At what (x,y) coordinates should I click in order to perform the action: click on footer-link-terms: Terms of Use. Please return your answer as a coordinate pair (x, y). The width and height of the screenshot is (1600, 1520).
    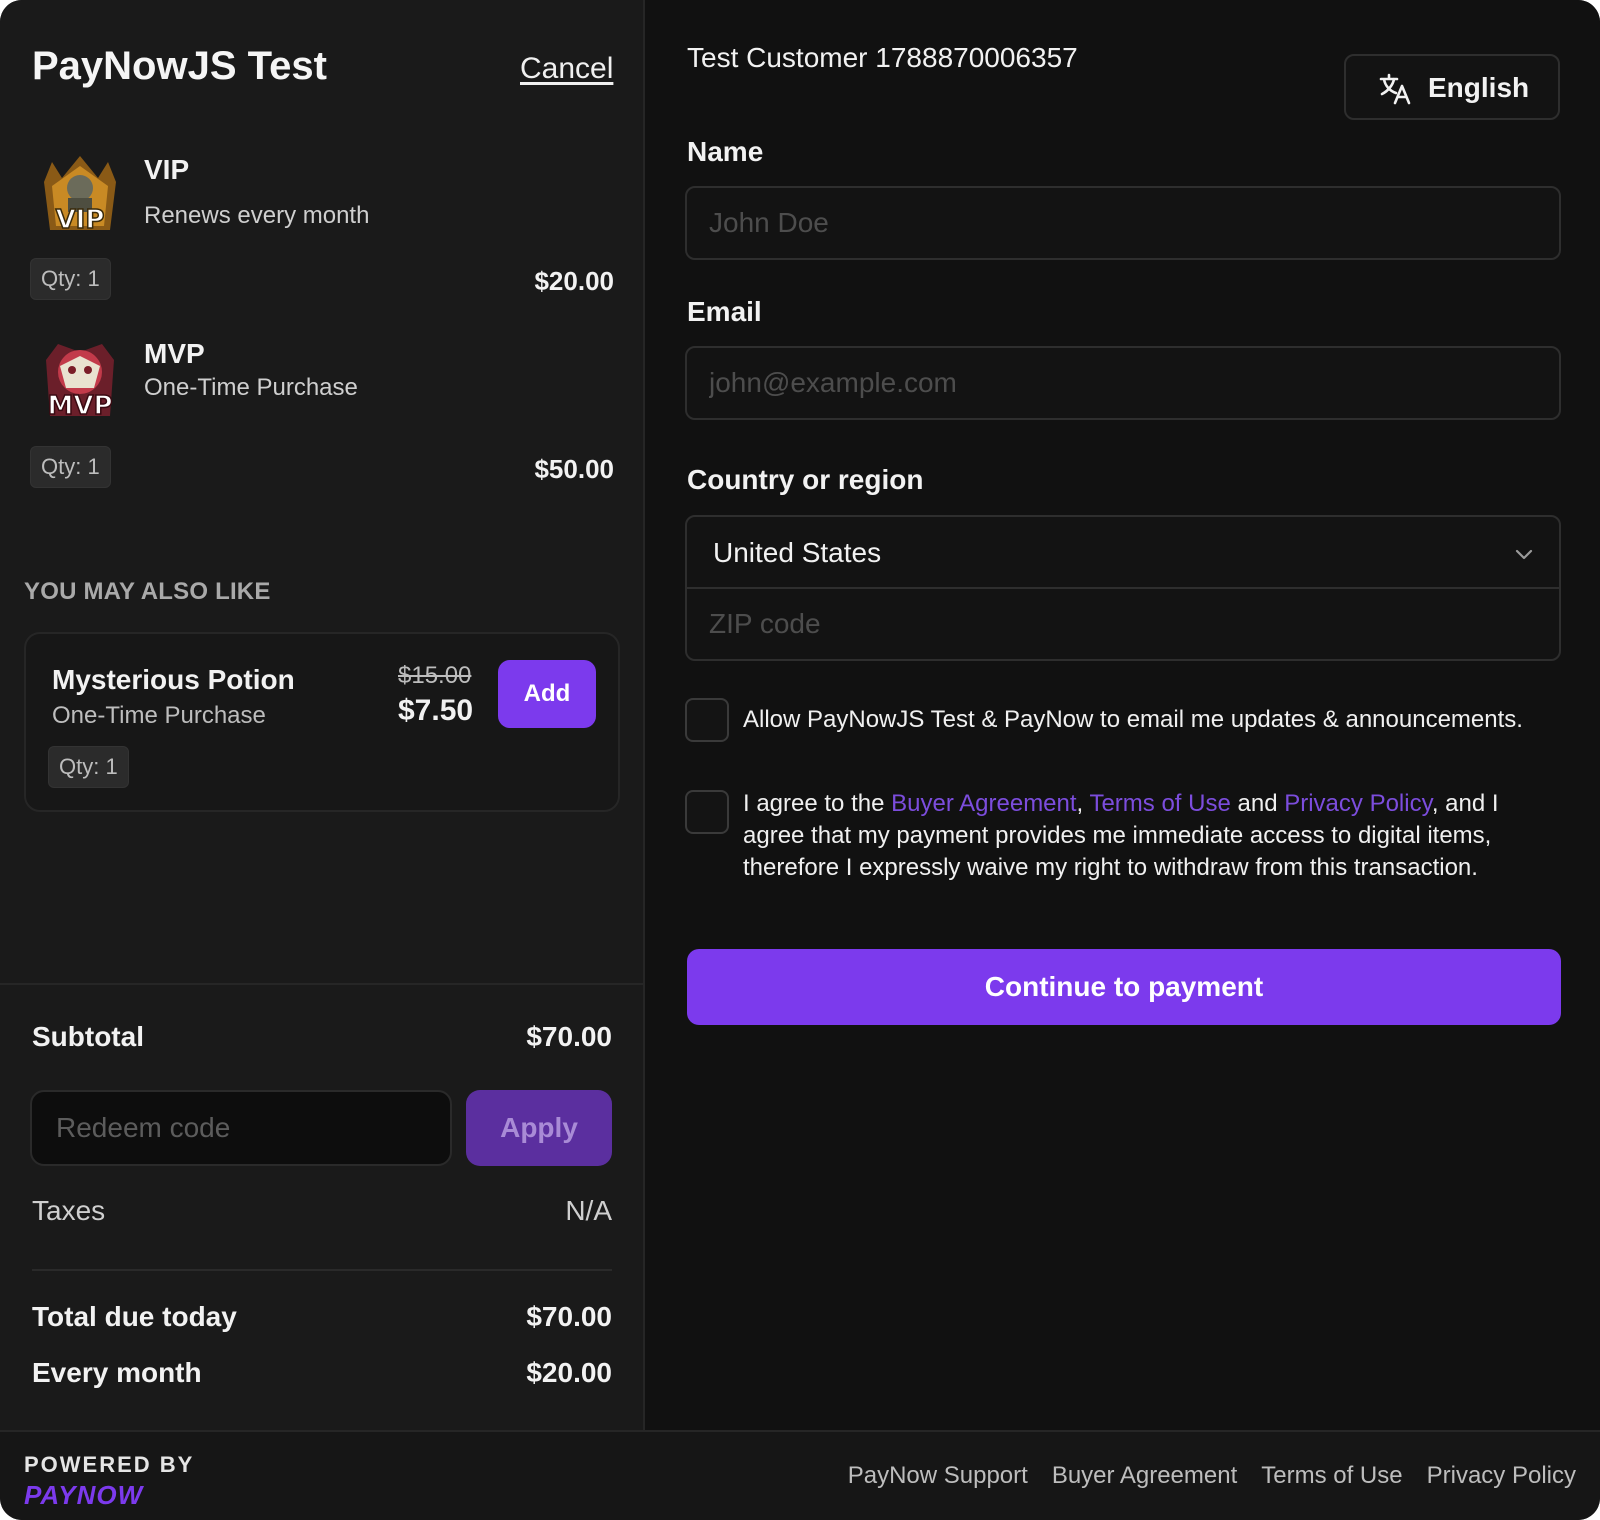
    Looking at the image, I should click on (1331, 1476).